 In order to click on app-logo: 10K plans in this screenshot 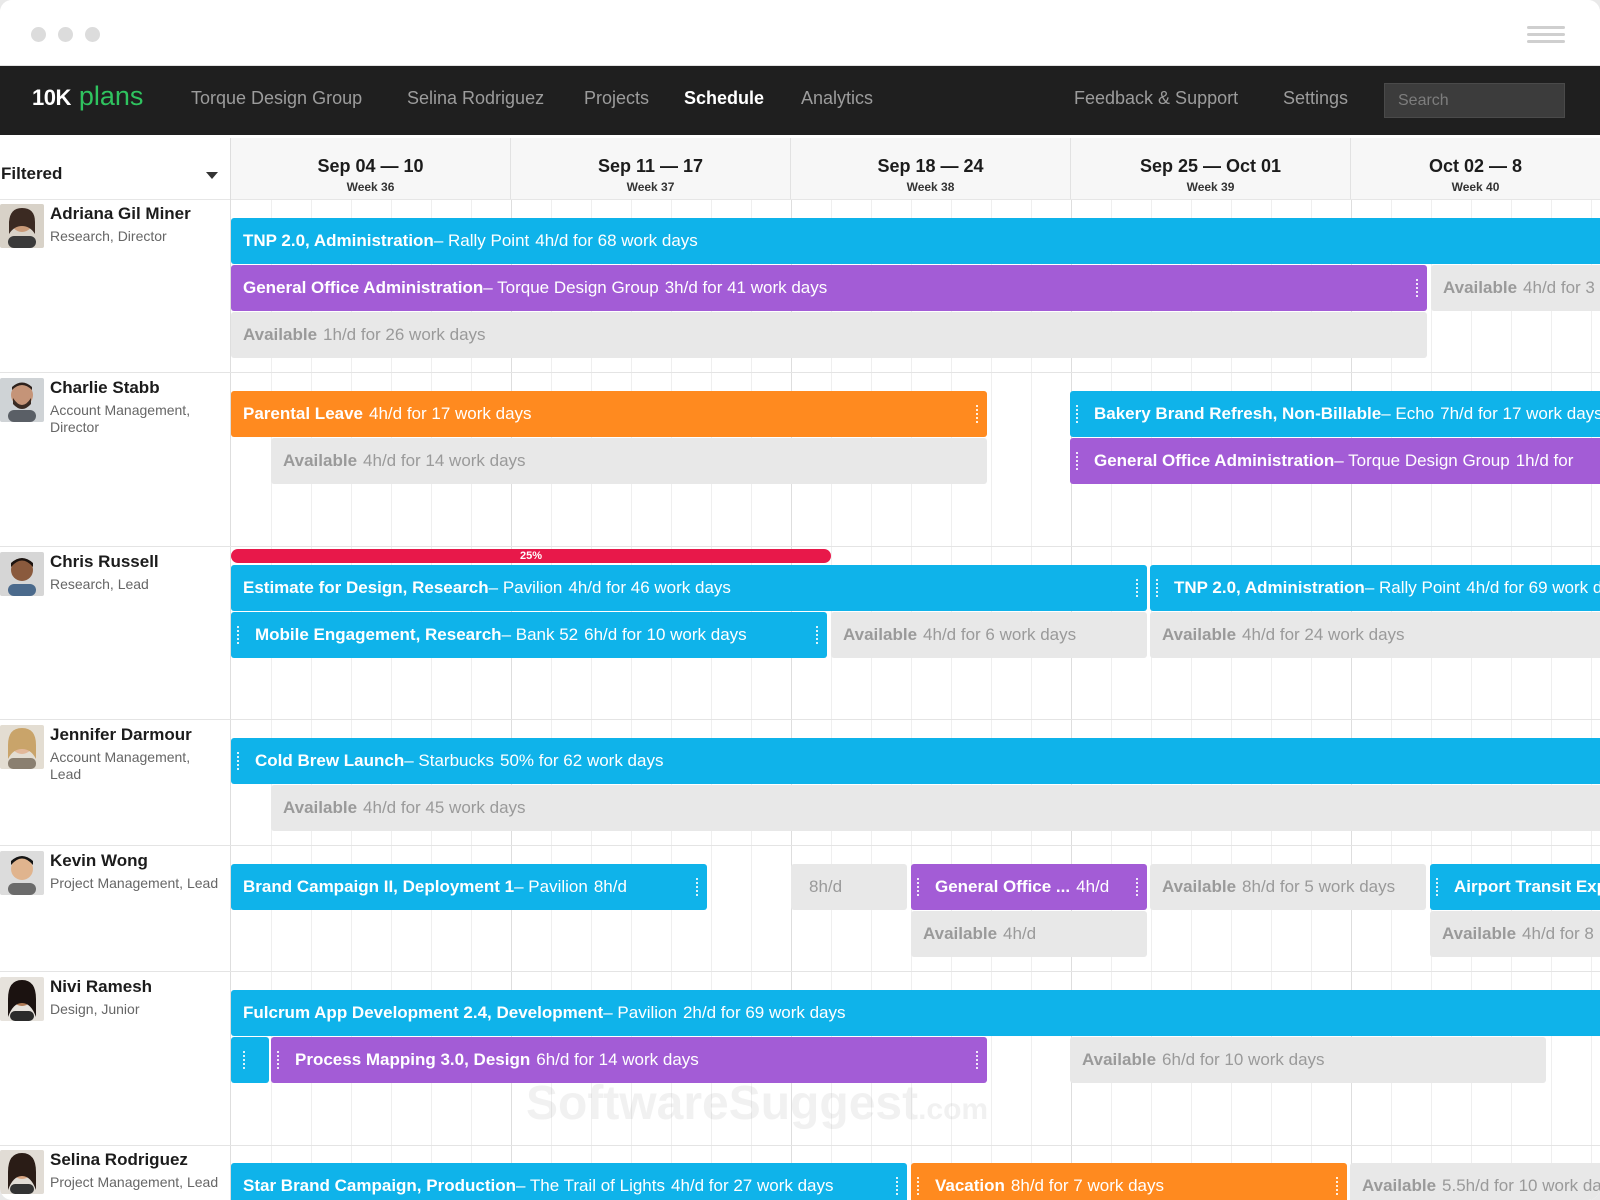, I will do `click(87, 99)`.